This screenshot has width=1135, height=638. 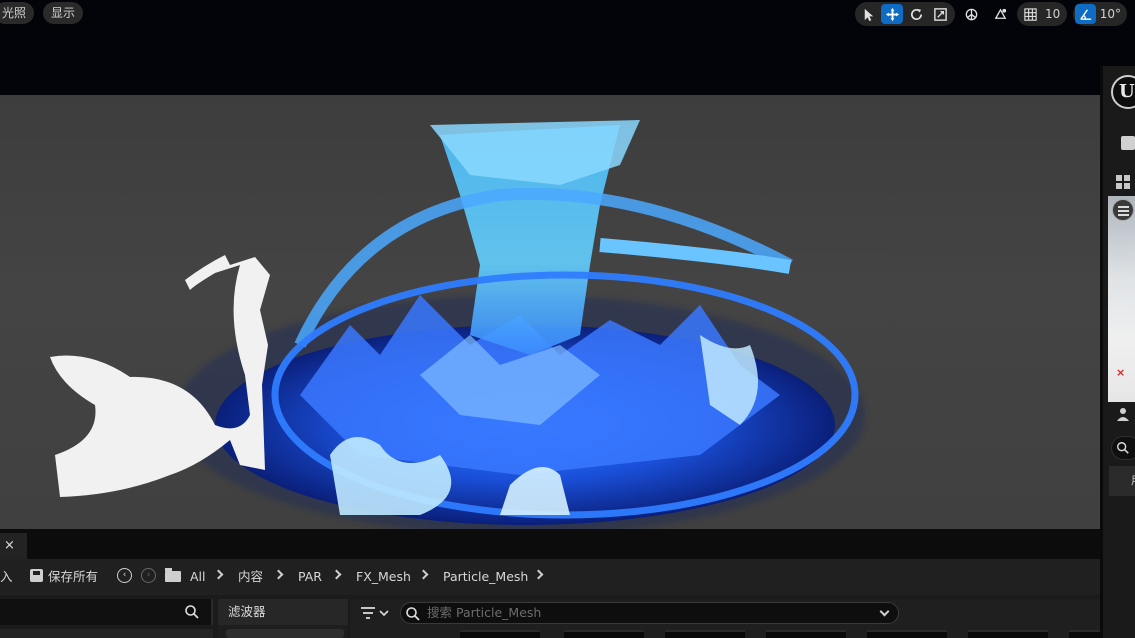 What do you see at coordinates (550, 544) in the screenshot?
I see `content-browser-tabbar: ×` at bounding box center [550, 544].